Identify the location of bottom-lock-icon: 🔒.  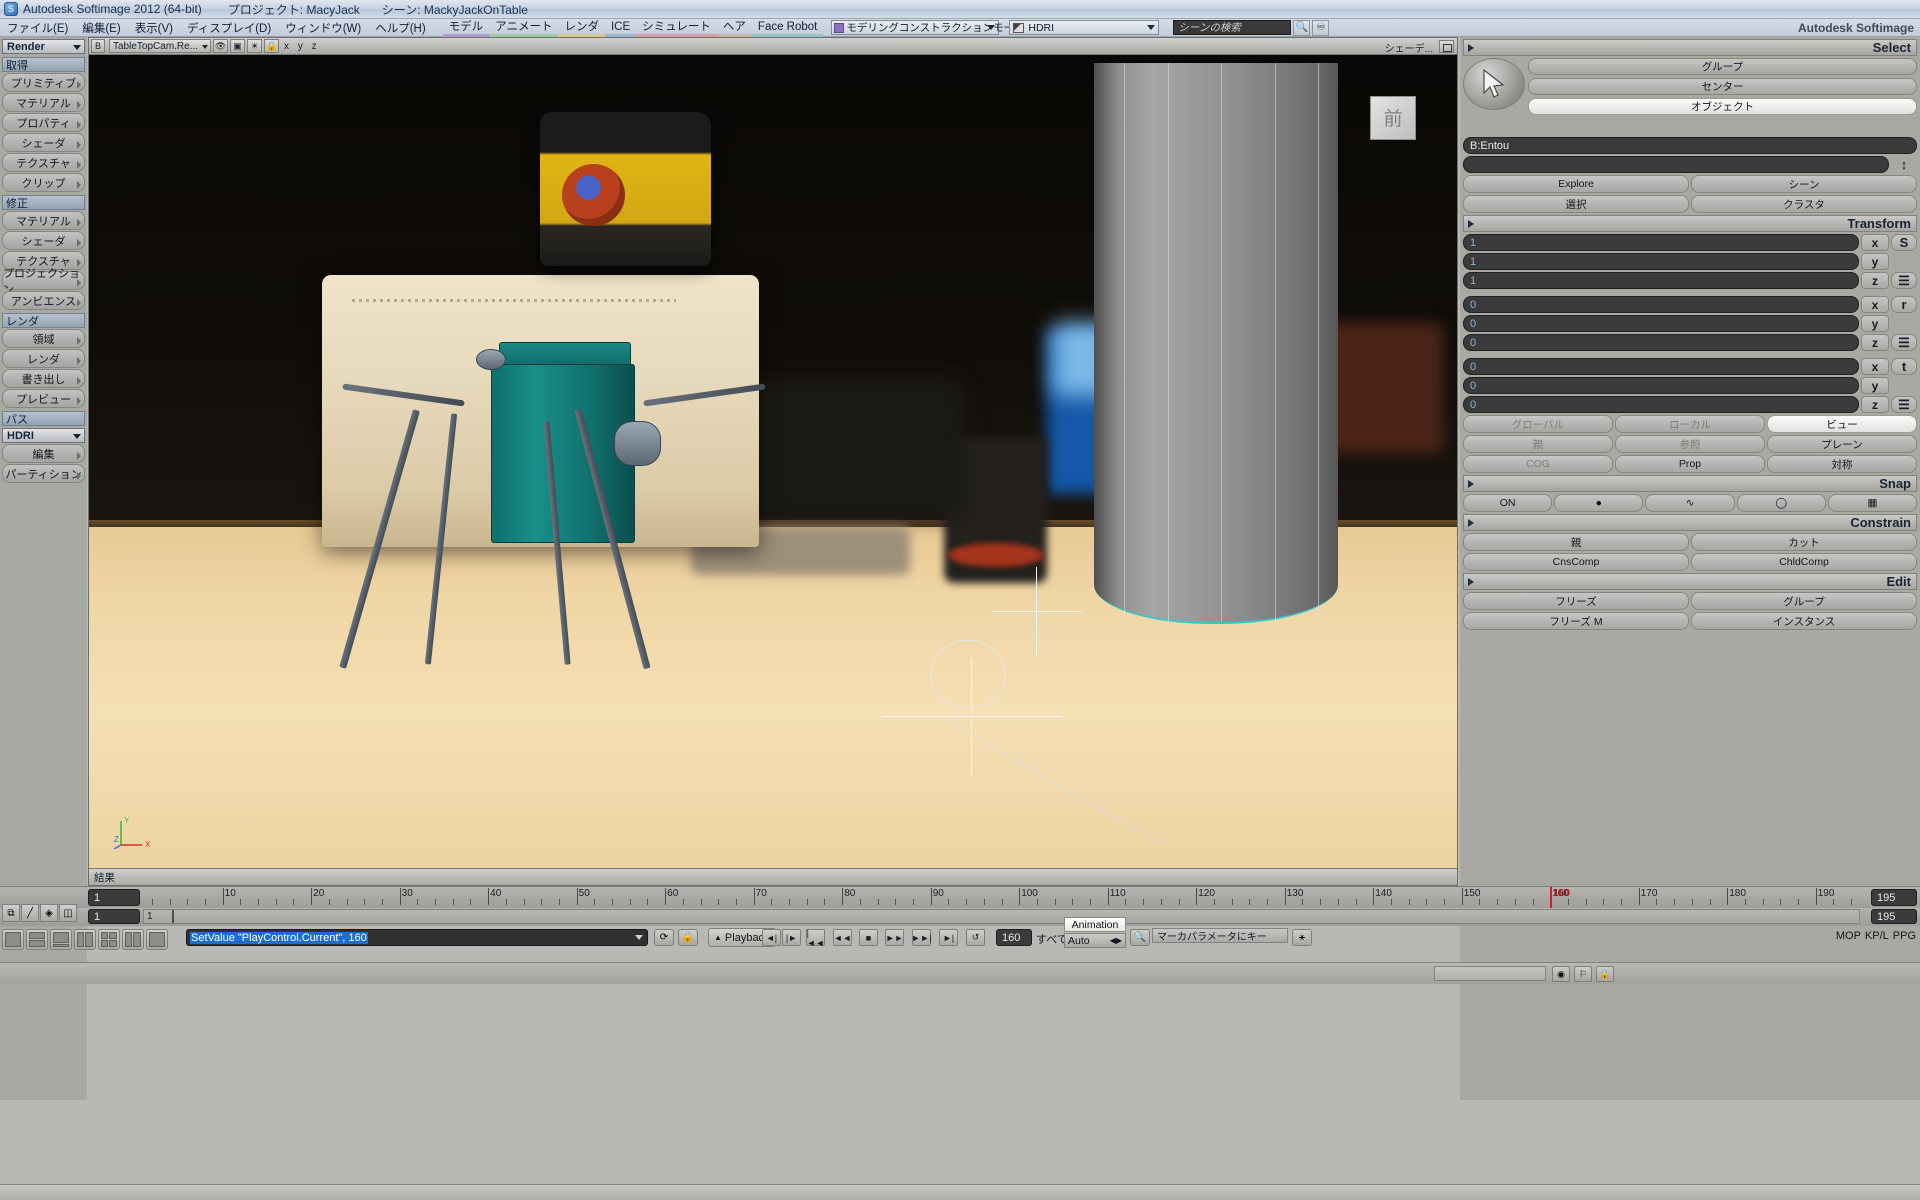
(1605, 974).